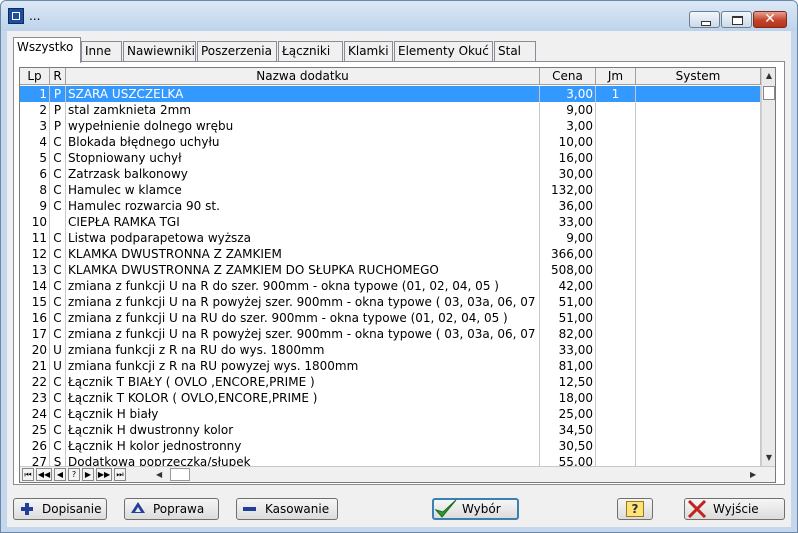  I want to click on nav-prev-button: ◀, so click(60, 474).